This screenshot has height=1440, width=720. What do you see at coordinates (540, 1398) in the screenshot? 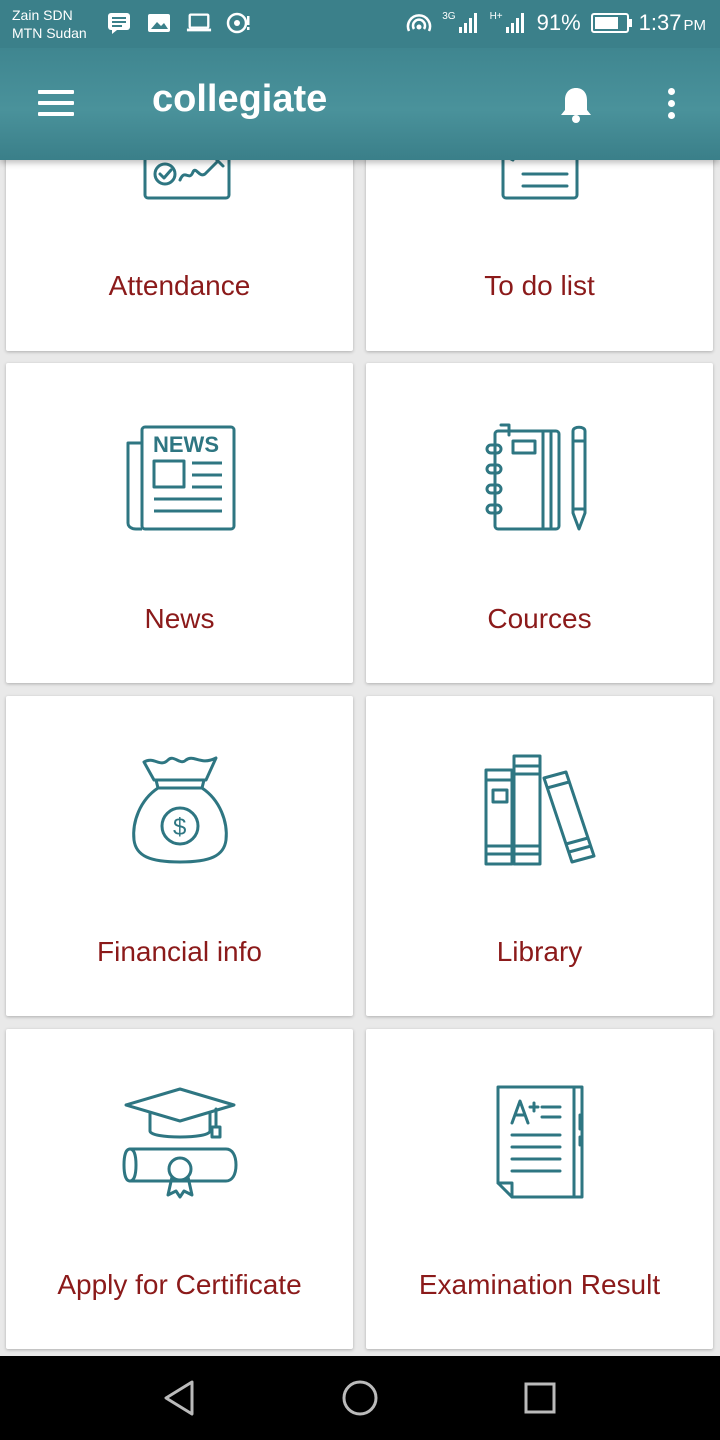
I see `recents-icon` at bounding box center [540, 1398].